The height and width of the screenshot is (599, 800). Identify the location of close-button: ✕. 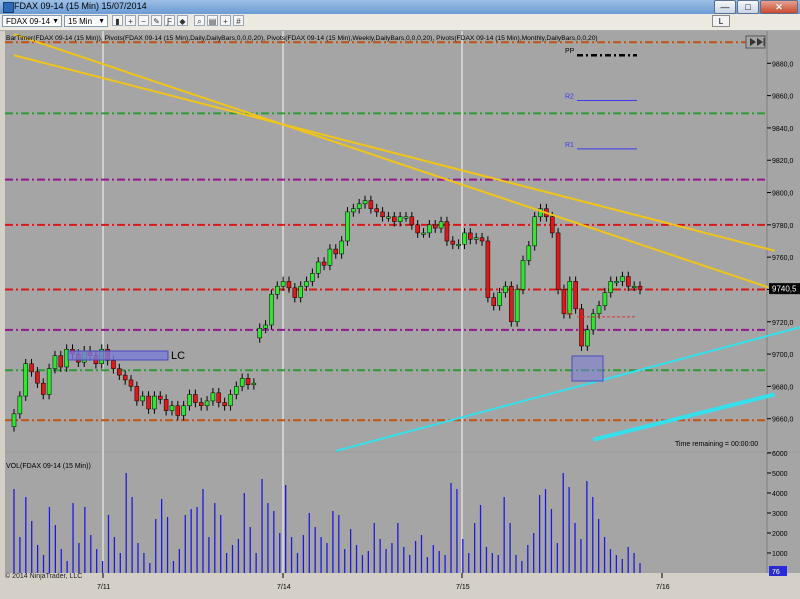
(779, 7).